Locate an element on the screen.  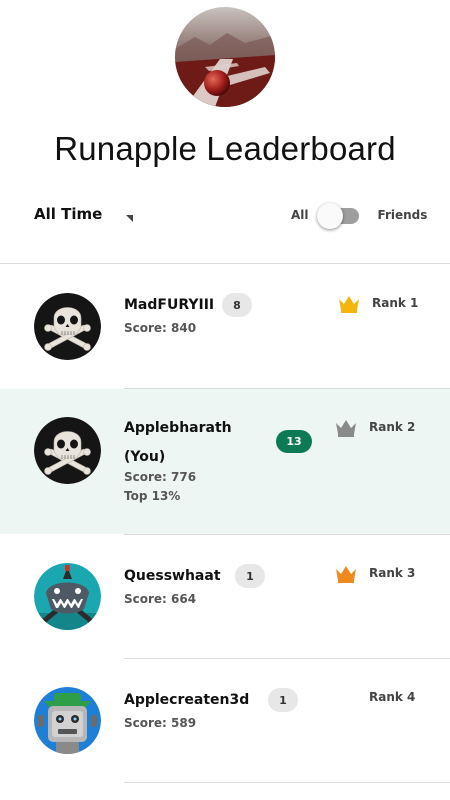
bronze-crown-icon is located at coordinates (346, 574).